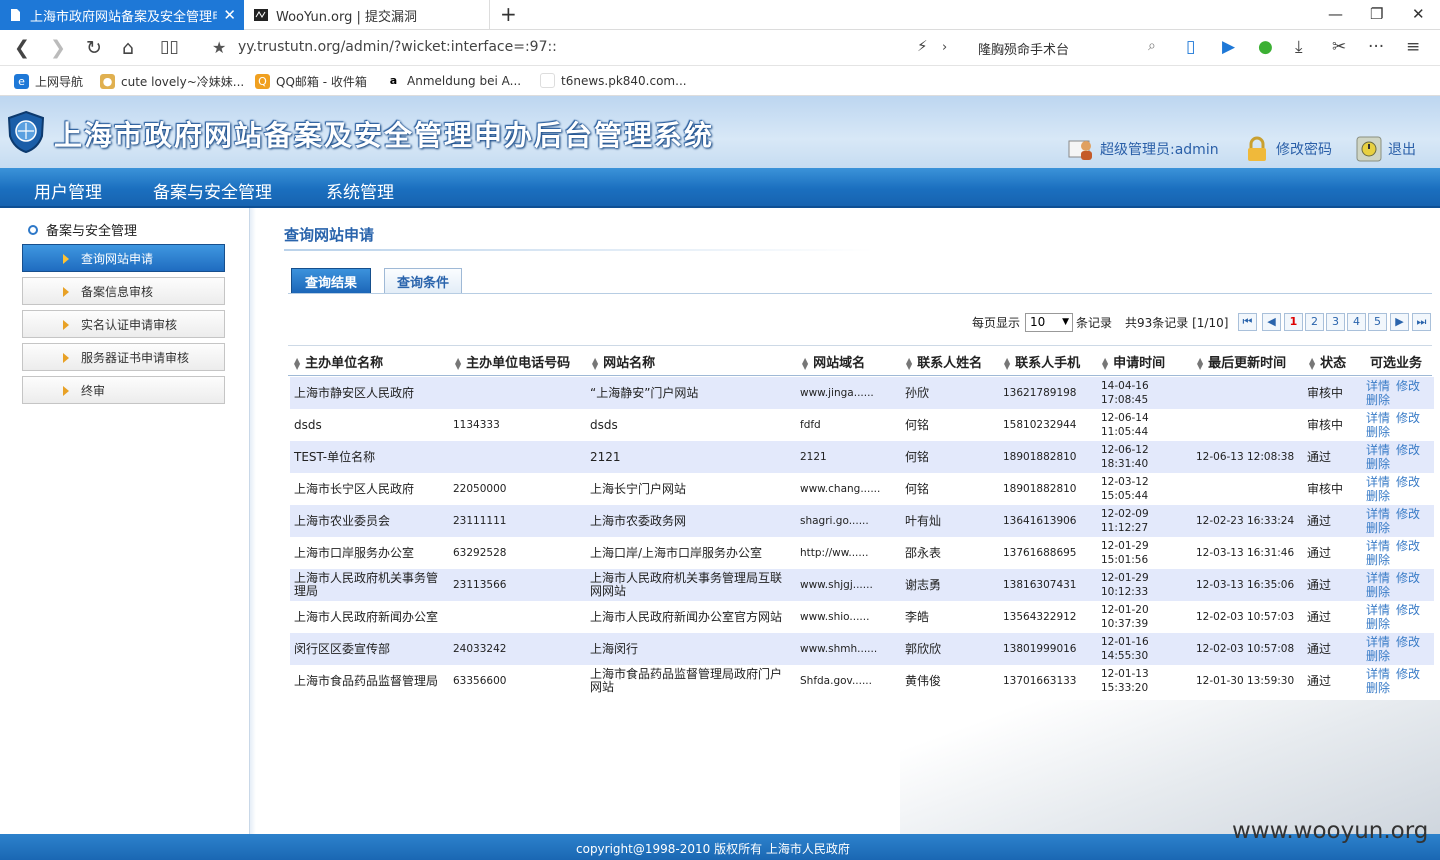  I want to click on cell-unit: 上海市静安区人民政府, so click(354, 393).